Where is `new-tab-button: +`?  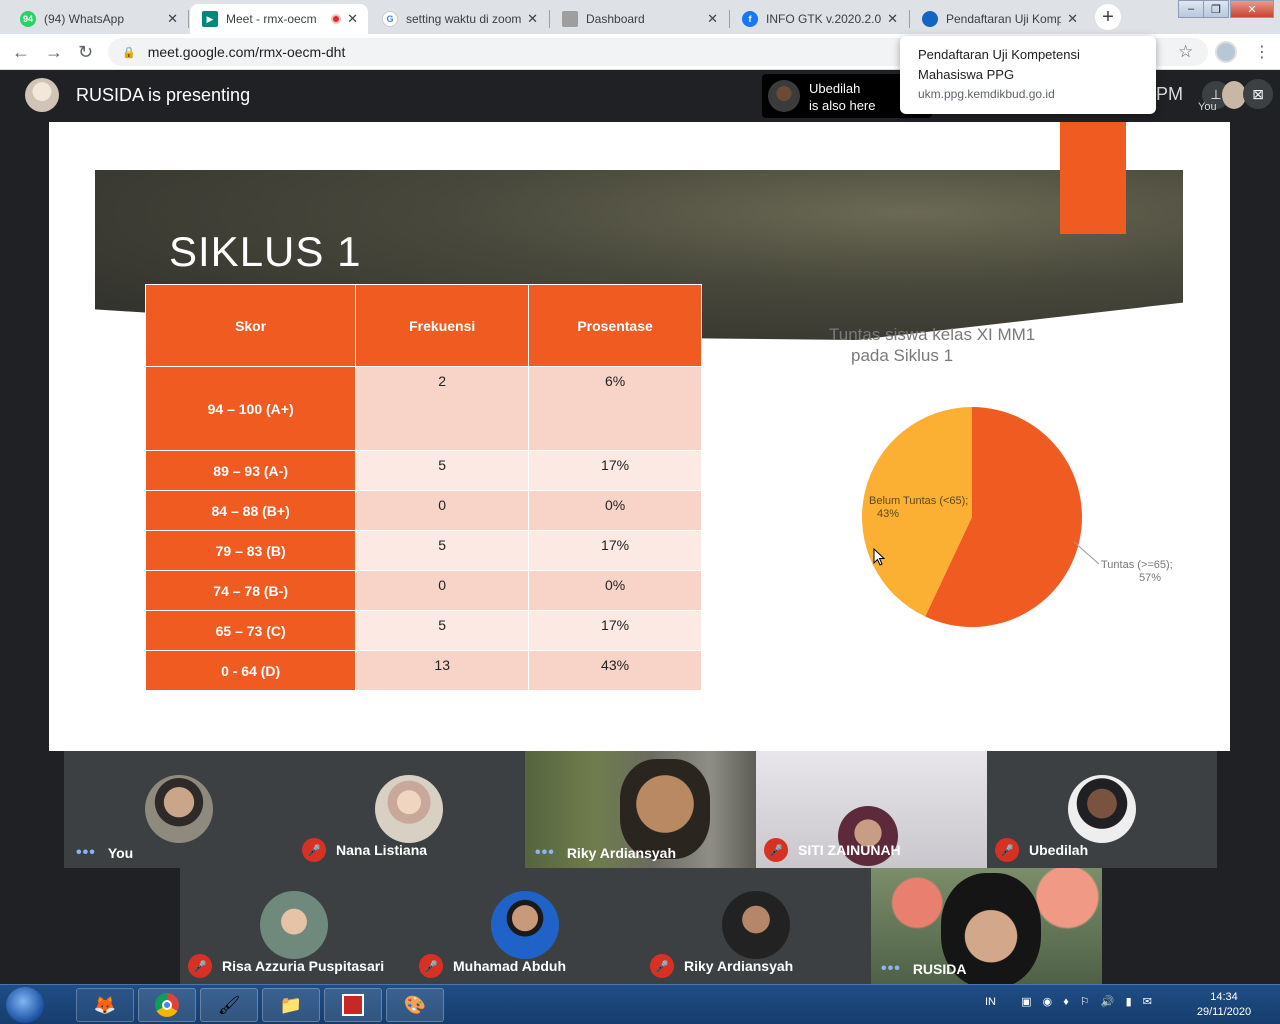 new-tab-button: + is located at coordinates (1108, 17).